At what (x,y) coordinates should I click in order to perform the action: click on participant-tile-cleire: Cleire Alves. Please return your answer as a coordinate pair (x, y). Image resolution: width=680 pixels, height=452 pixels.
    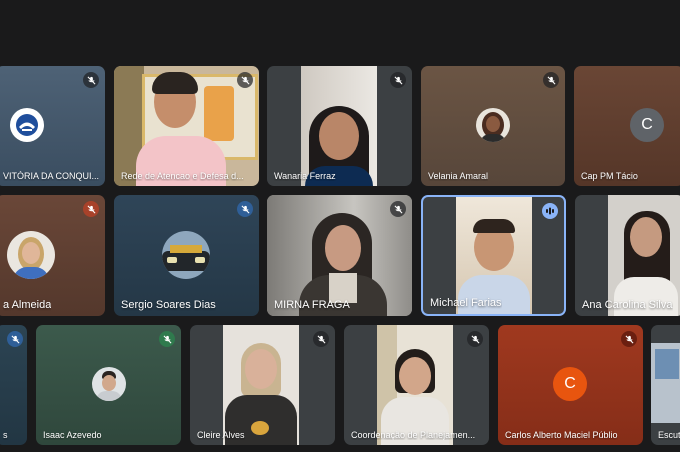
    Looking at the image, I should click on (262, 385).